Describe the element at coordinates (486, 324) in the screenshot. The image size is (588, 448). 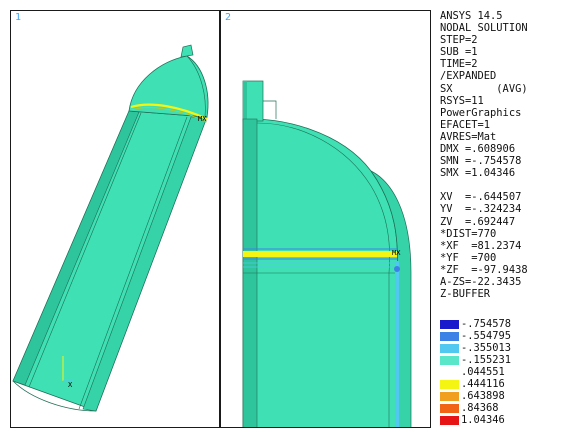
I see `legend-value: -.754578` at that location.